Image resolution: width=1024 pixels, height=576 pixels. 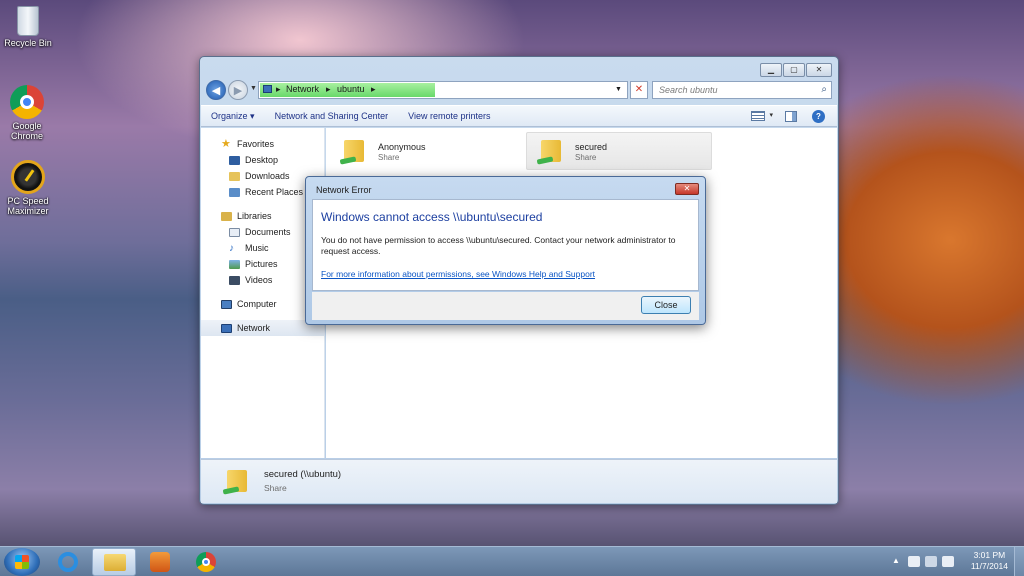 I want to click on speedometer-icon, so click(x=28, y=177).